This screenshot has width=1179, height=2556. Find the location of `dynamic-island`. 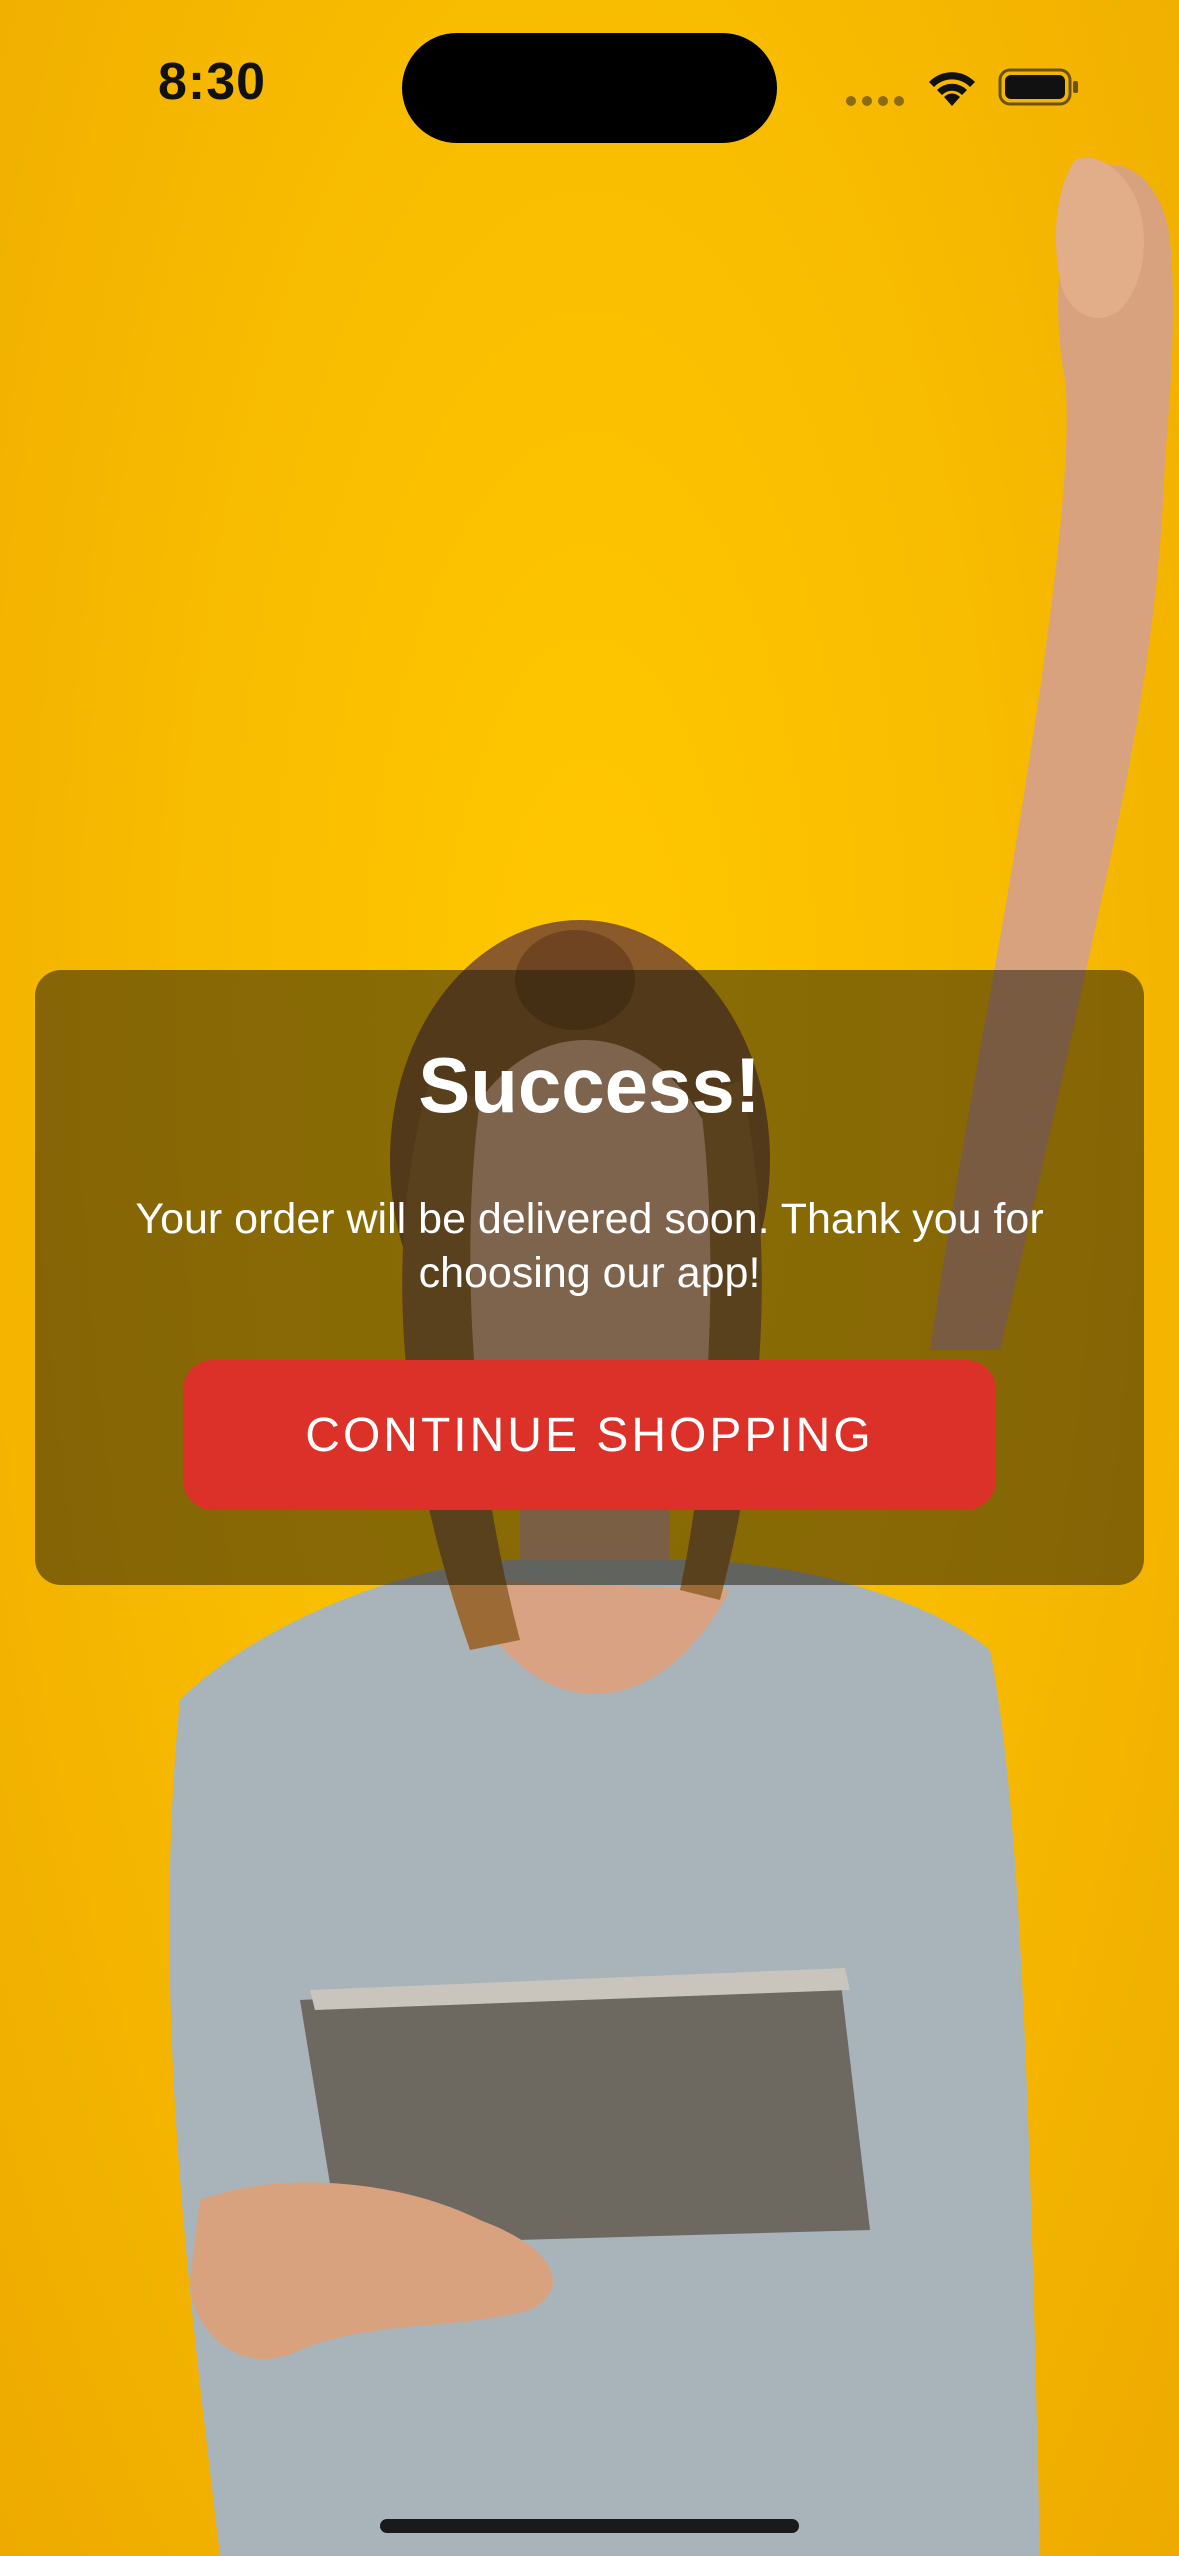

dynamic-island is located at coordinates (589, 88).